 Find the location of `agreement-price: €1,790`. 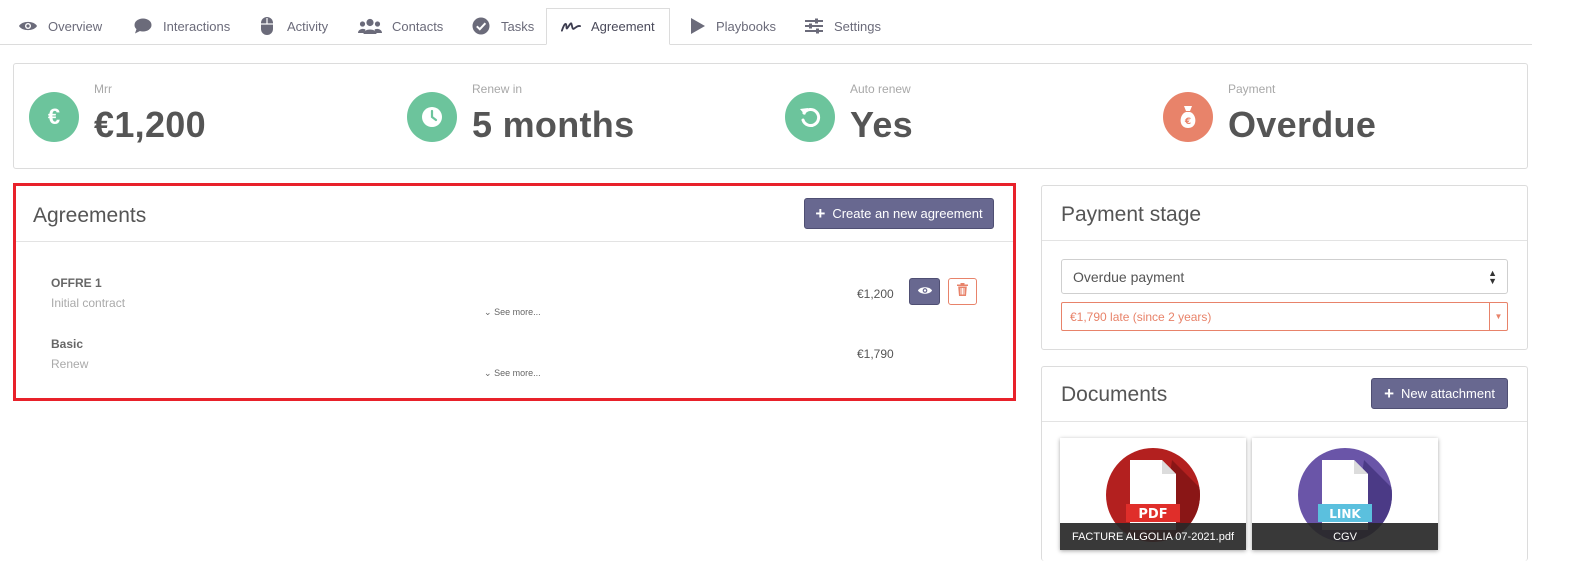

agreement-price: €1,790 is located at coordinates (875, 354).